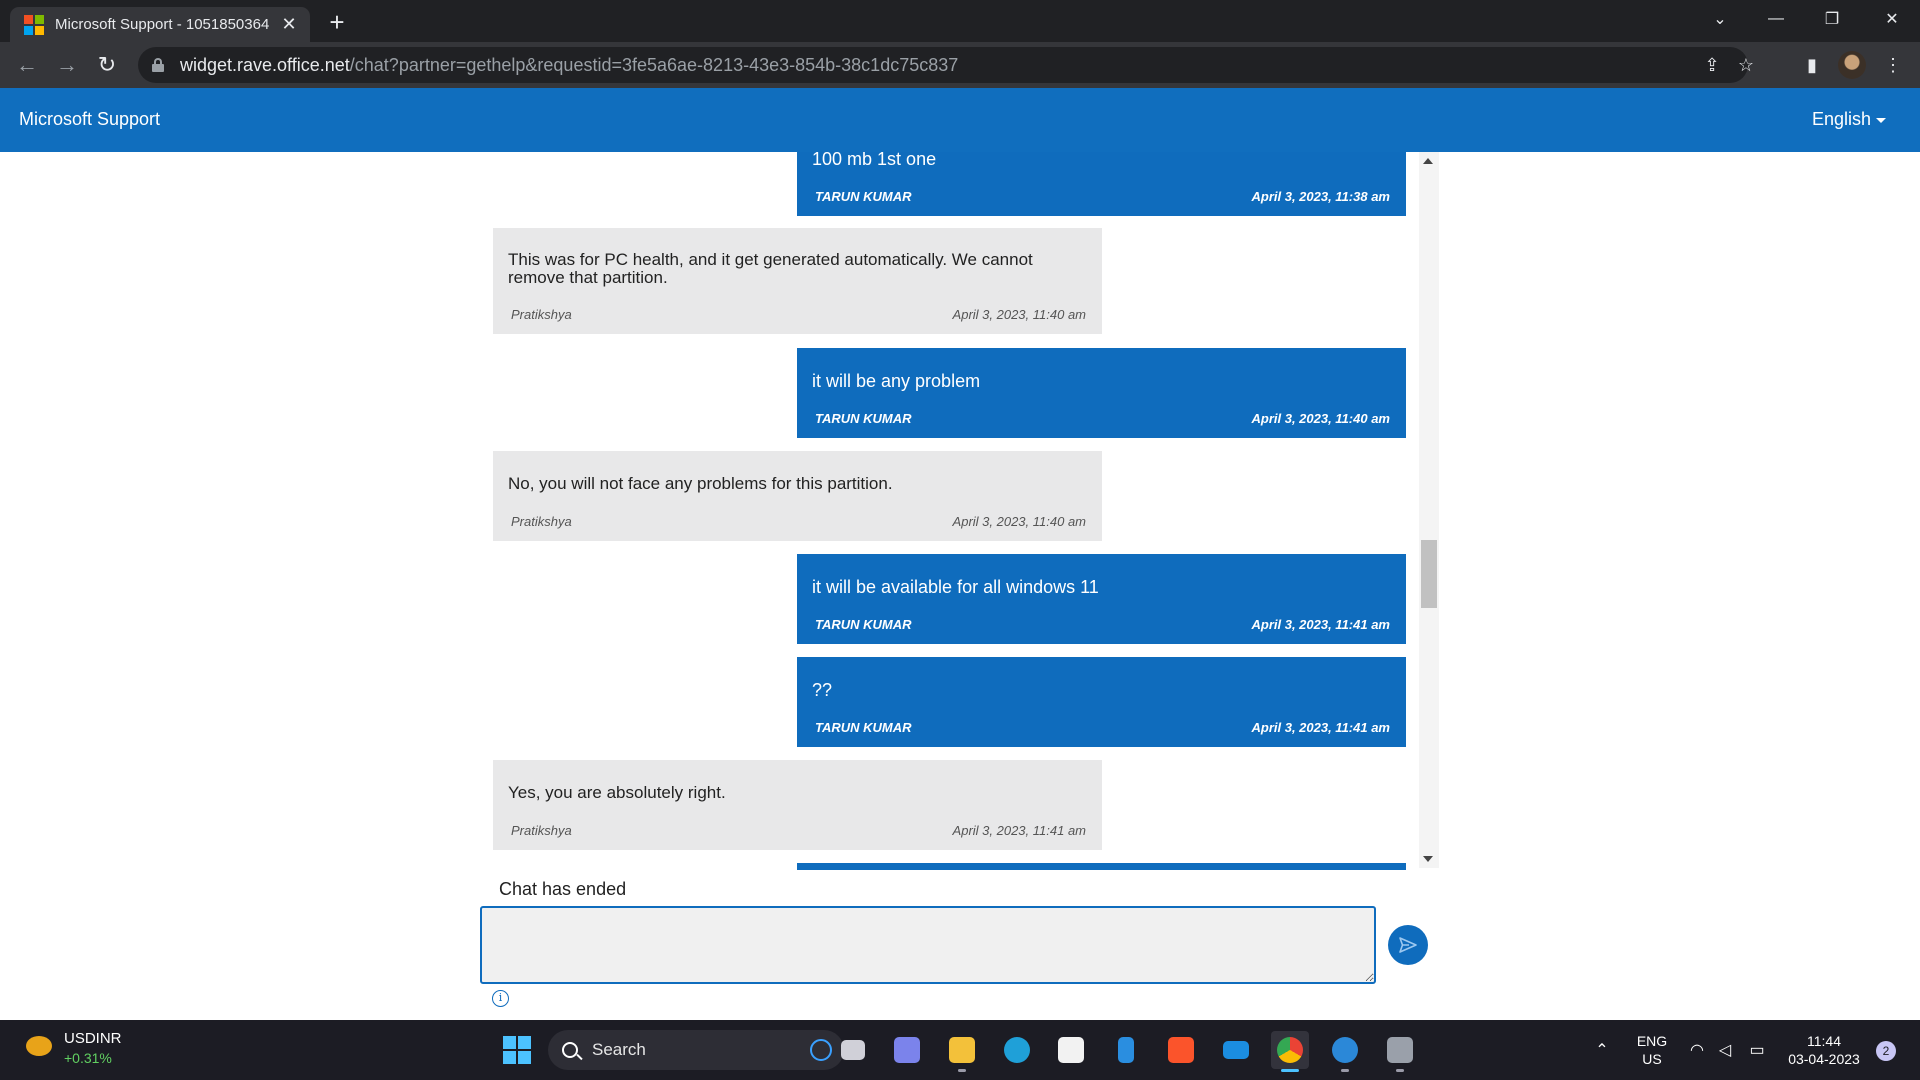  I want to click on message-text: Yes, you are absolutely right., so click(617, 792).